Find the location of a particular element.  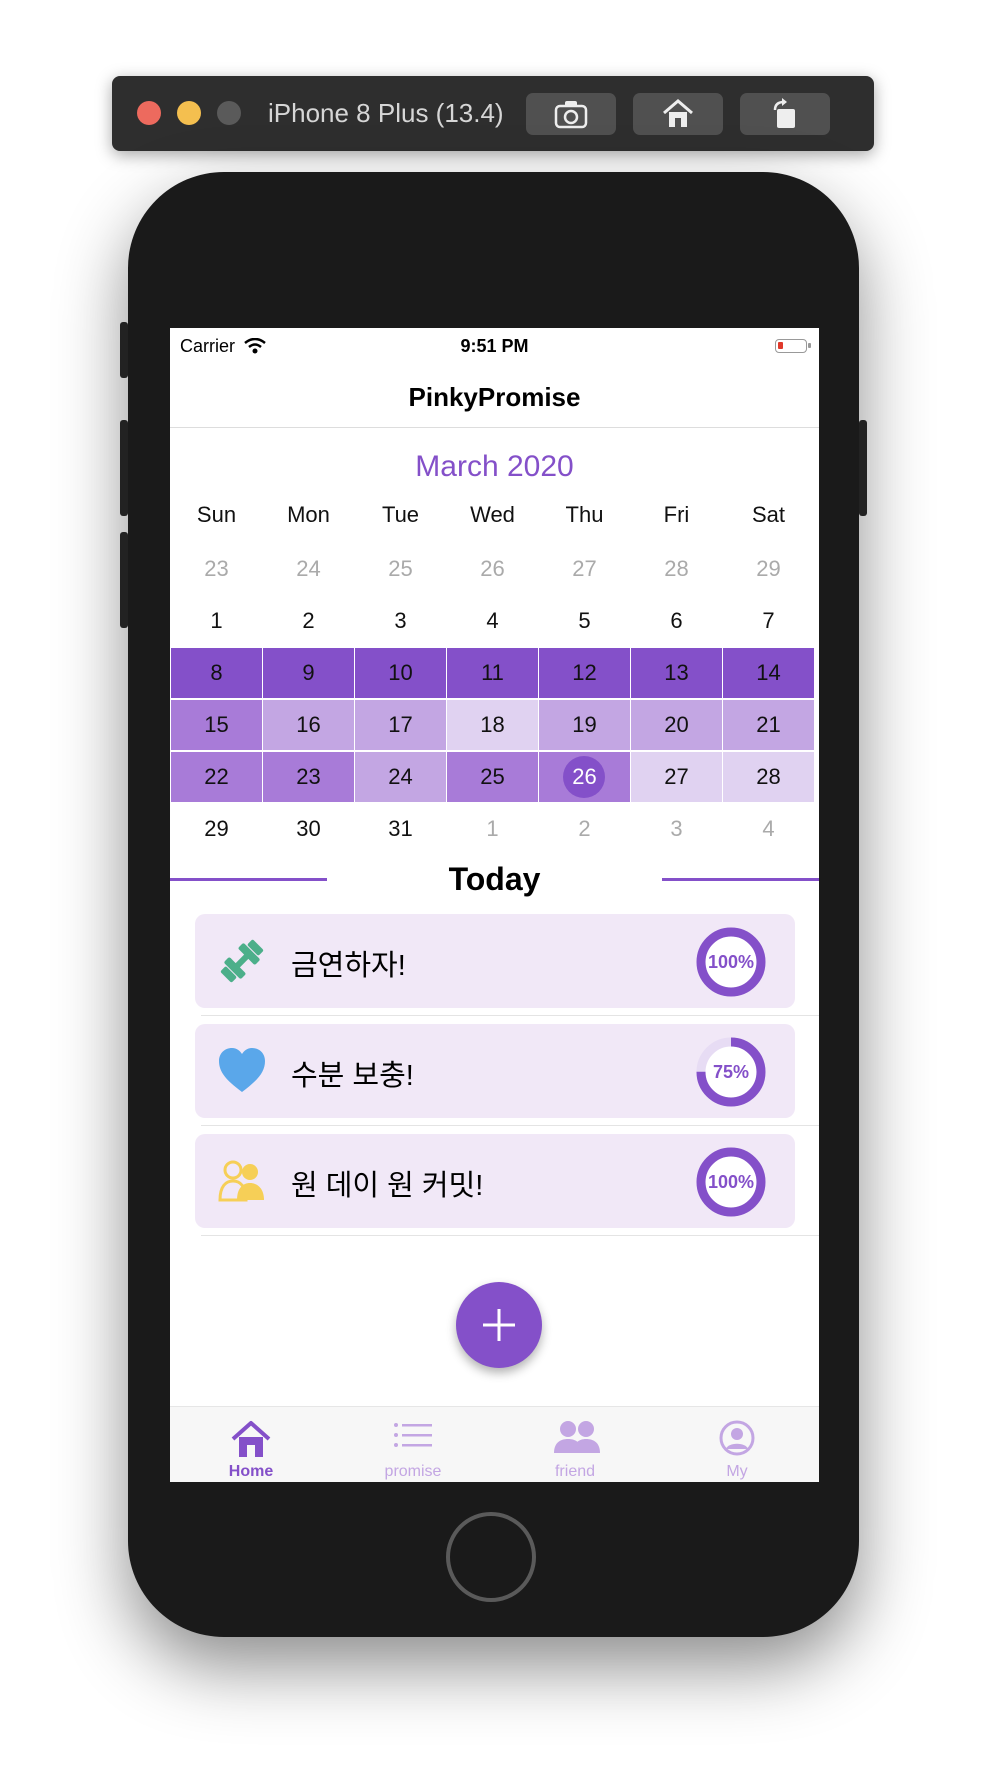

calendar-day: 9 is located at coordinates (308, 673).